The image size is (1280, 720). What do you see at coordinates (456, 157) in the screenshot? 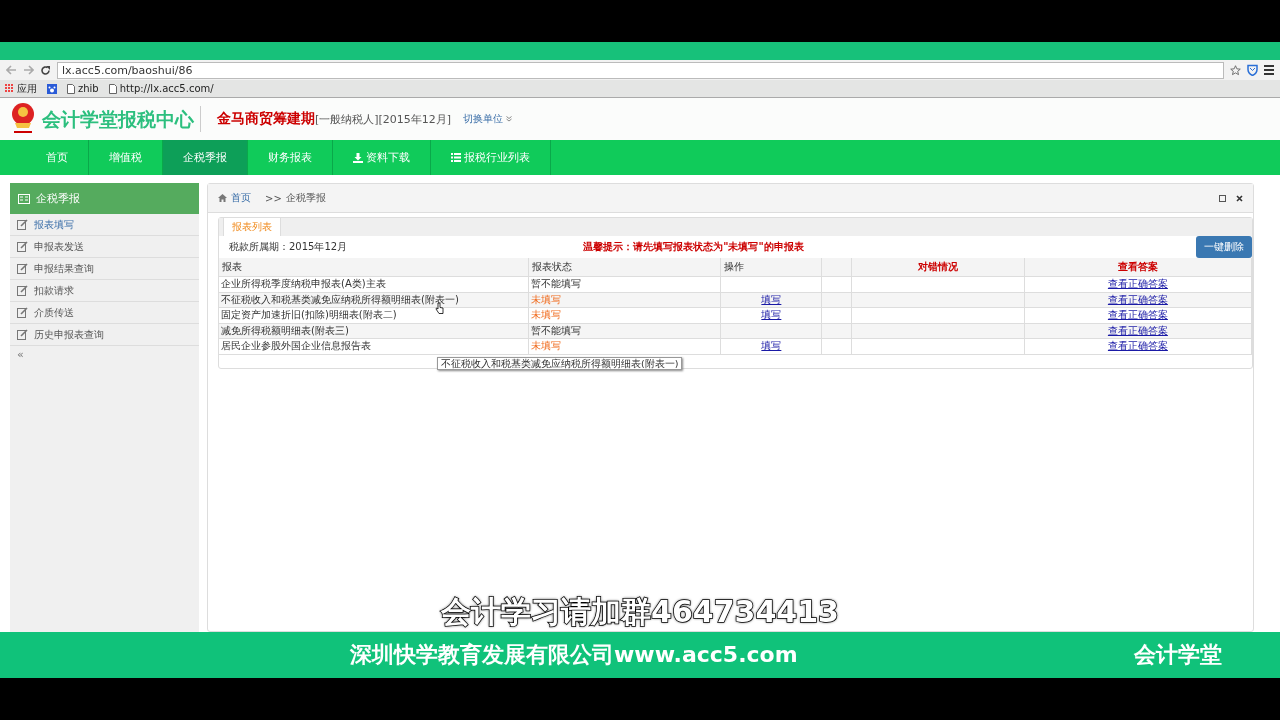
I see `list-icon` at bounding box center [456, 157].